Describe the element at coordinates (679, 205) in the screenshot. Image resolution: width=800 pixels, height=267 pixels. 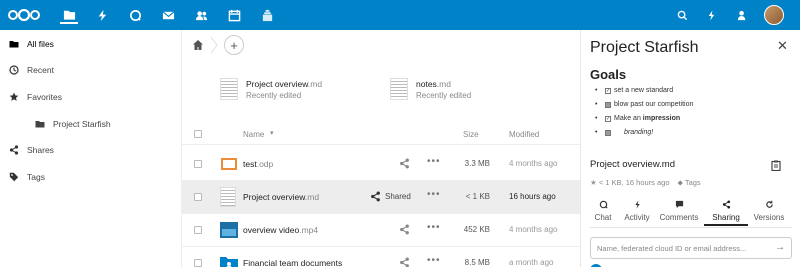
I see `comments-icon` at that location.